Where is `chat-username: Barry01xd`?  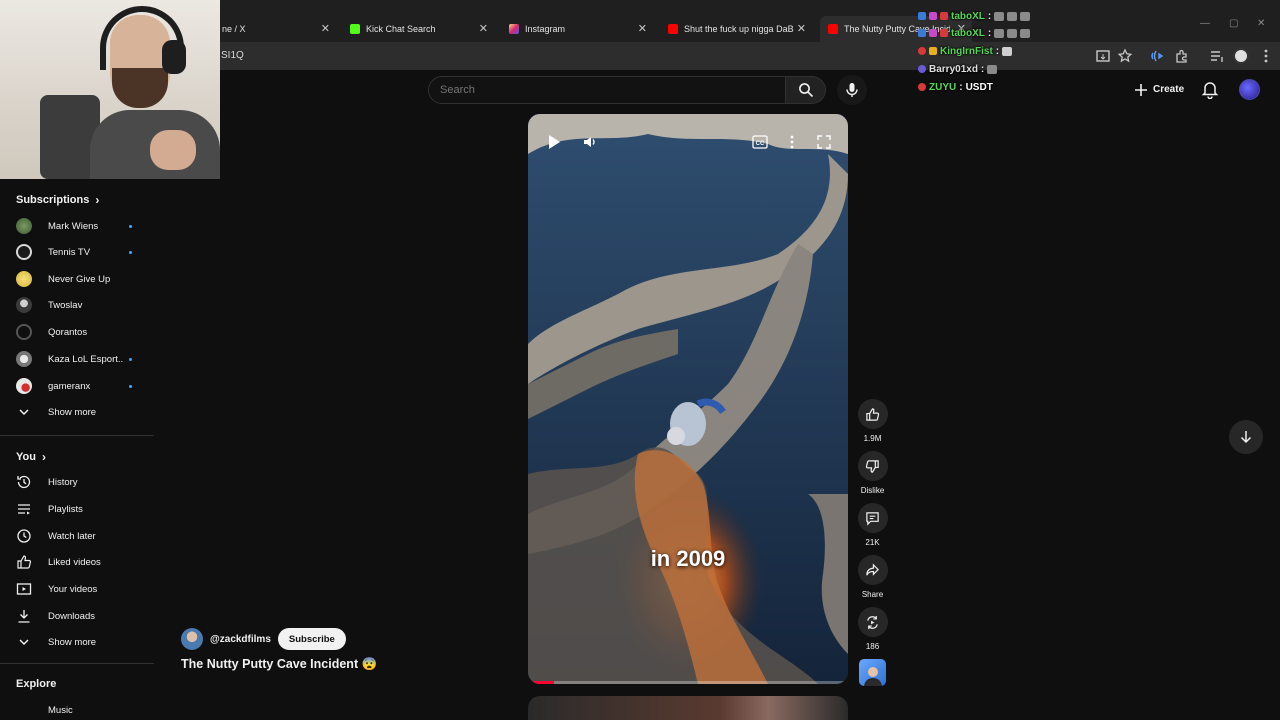
chat-username: Barry01xd is located at coordinates (953, 69).